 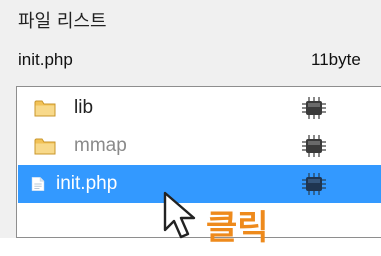 What do you see at coordinates (38, 184) in the screenshot?
I see `file-icon` at bounding box center [38, 184].